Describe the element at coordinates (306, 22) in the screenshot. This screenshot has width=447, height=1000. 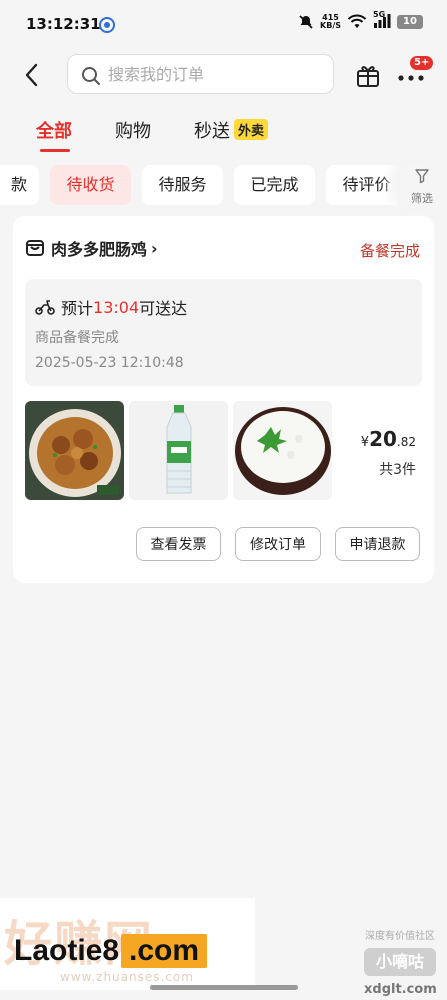
I see `mute-bell-icon` at that location.